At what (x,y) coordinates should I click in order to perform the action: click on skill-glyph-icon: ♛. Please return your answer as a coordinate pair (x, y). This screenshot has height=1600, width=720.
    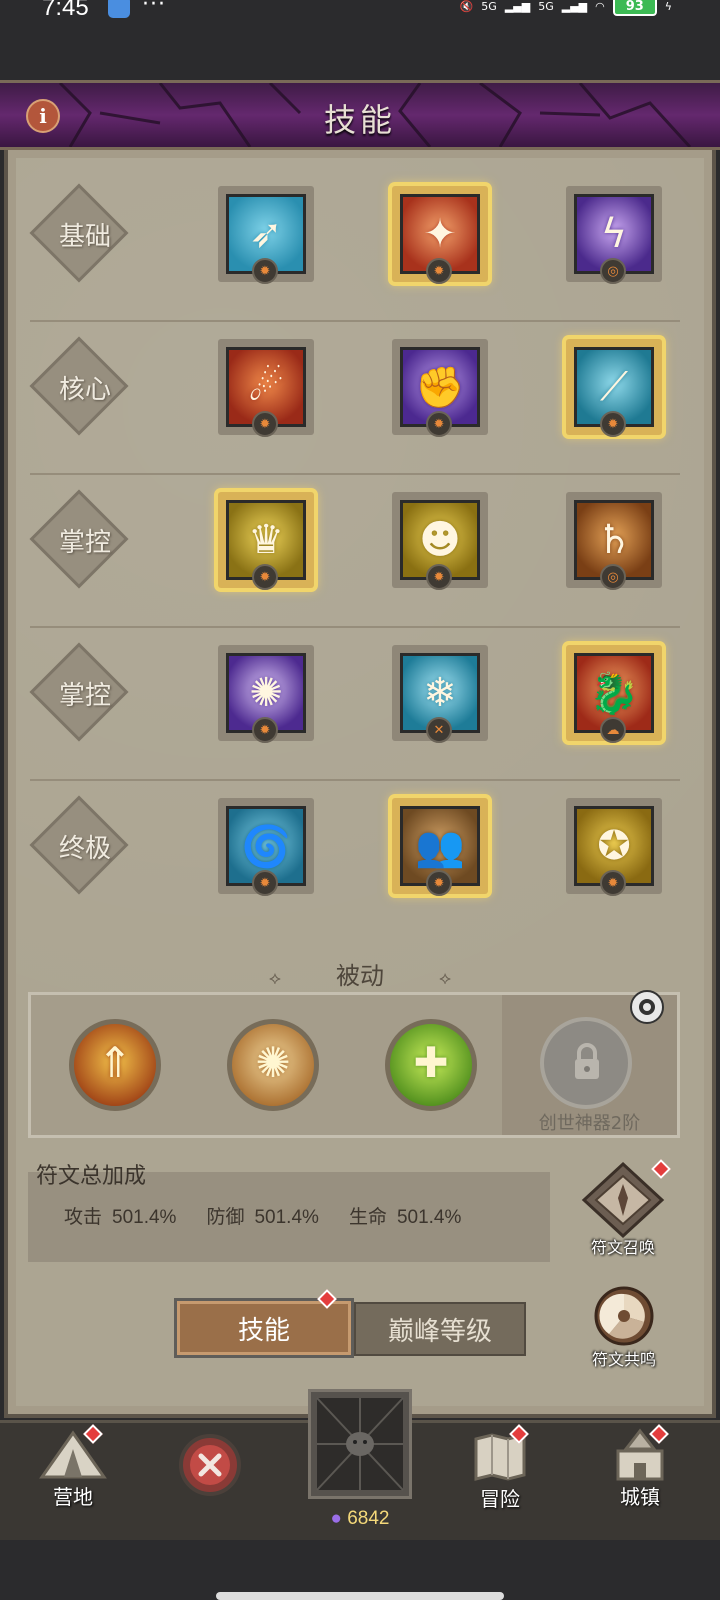
    Looking at the image, I should click on (266, 540).